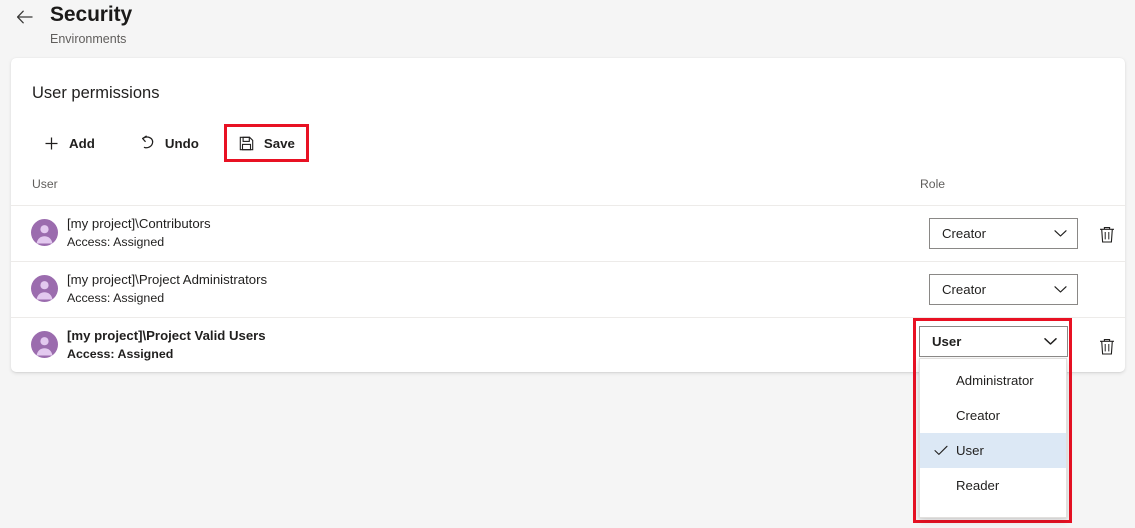 The width and height of the screenshot is (1135, 528). What do you see at coordinates (933, 184) in the screenshot?
I see `column-header-role: Role` at bounding box center [933, 184].